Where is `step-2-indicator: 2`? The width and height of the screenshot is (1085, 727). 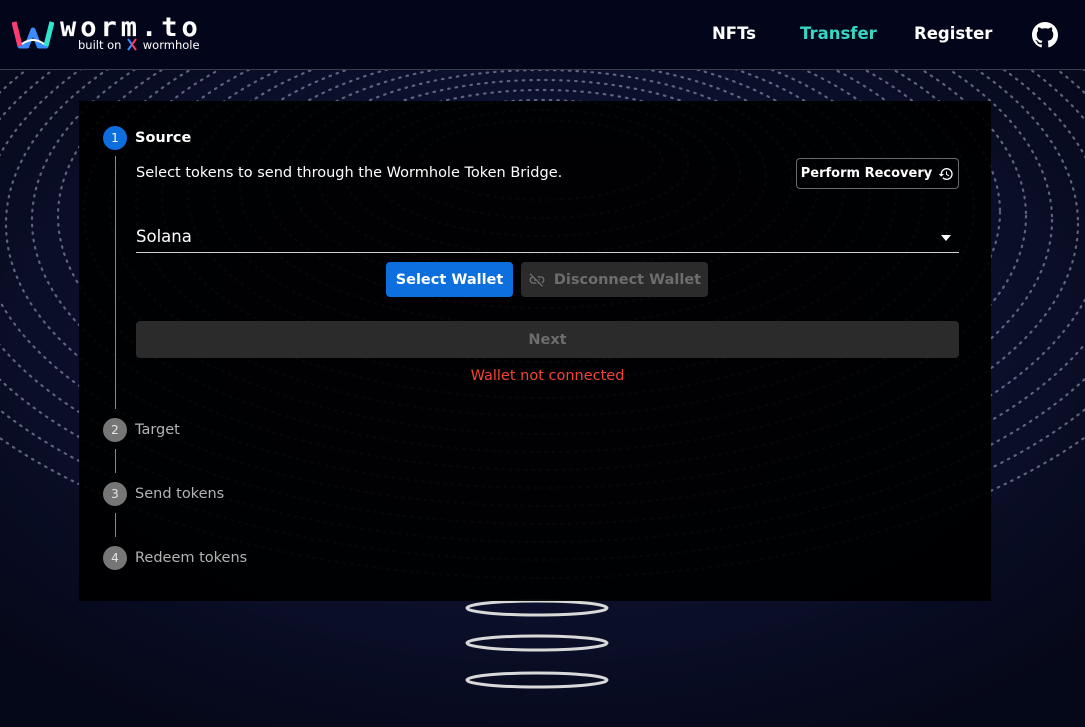
step-2-indicator: 2 is located at coordinates (115, 430).